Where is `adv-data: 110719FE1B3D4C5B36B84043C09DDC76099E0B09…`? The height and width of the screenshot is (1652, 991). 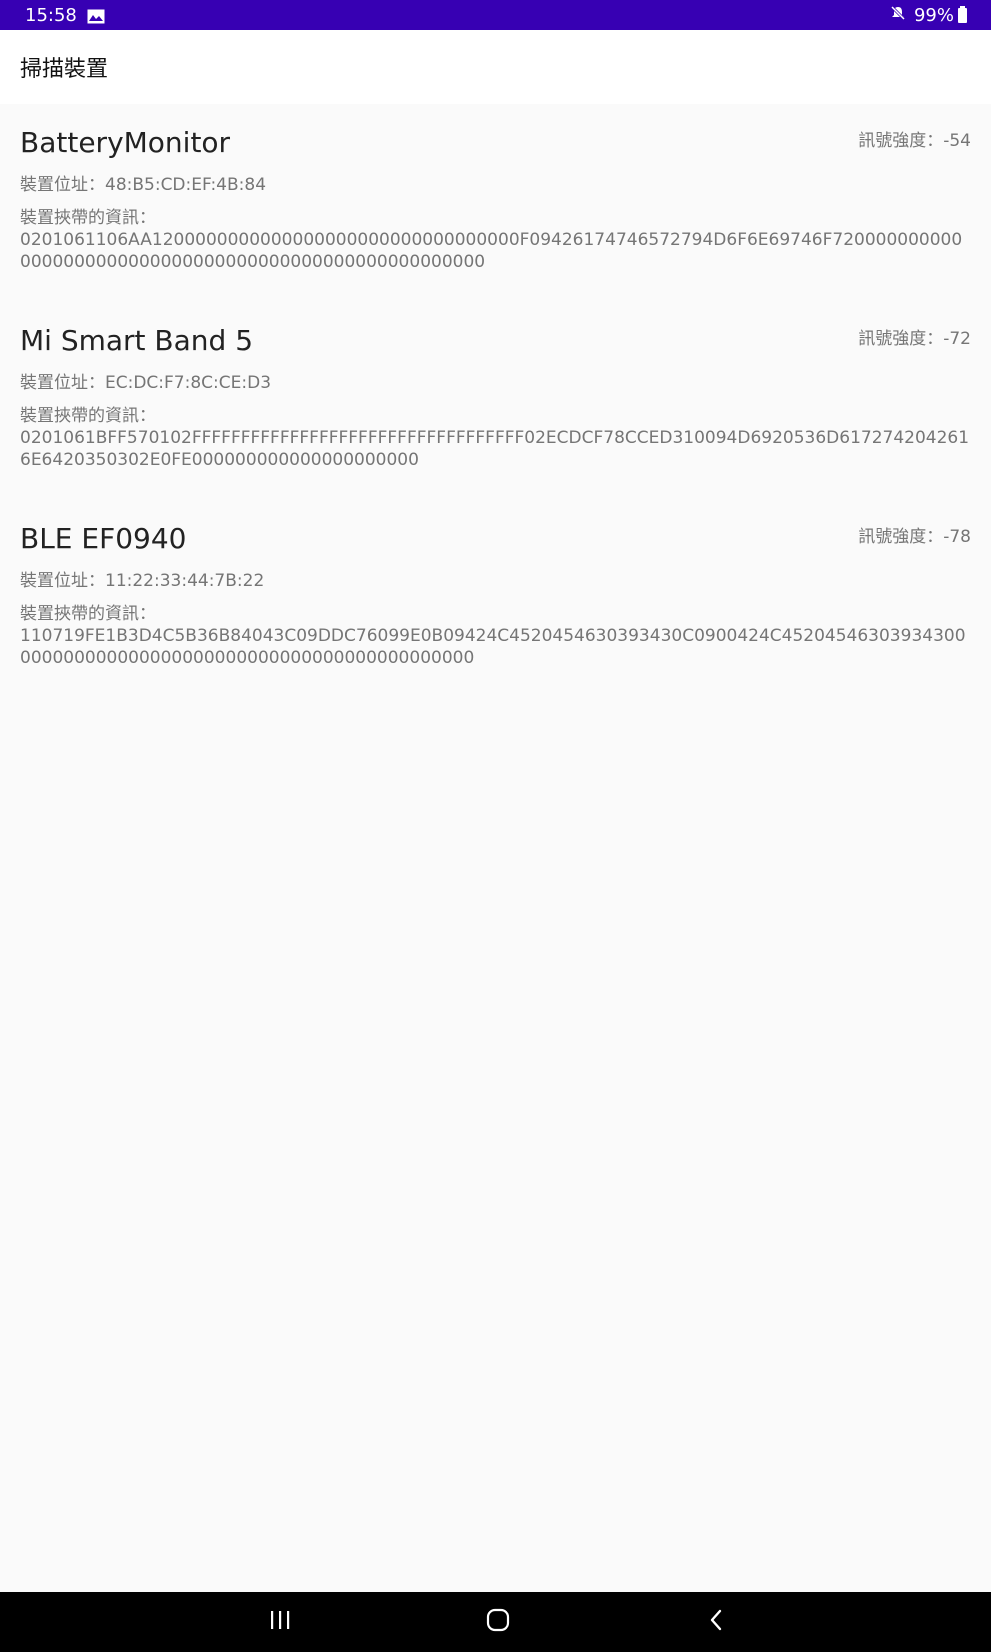 adv-data: 110719FE1B3D4C5B36B84043C09DDC76099E0B09… is located at coordinates (493, 647).